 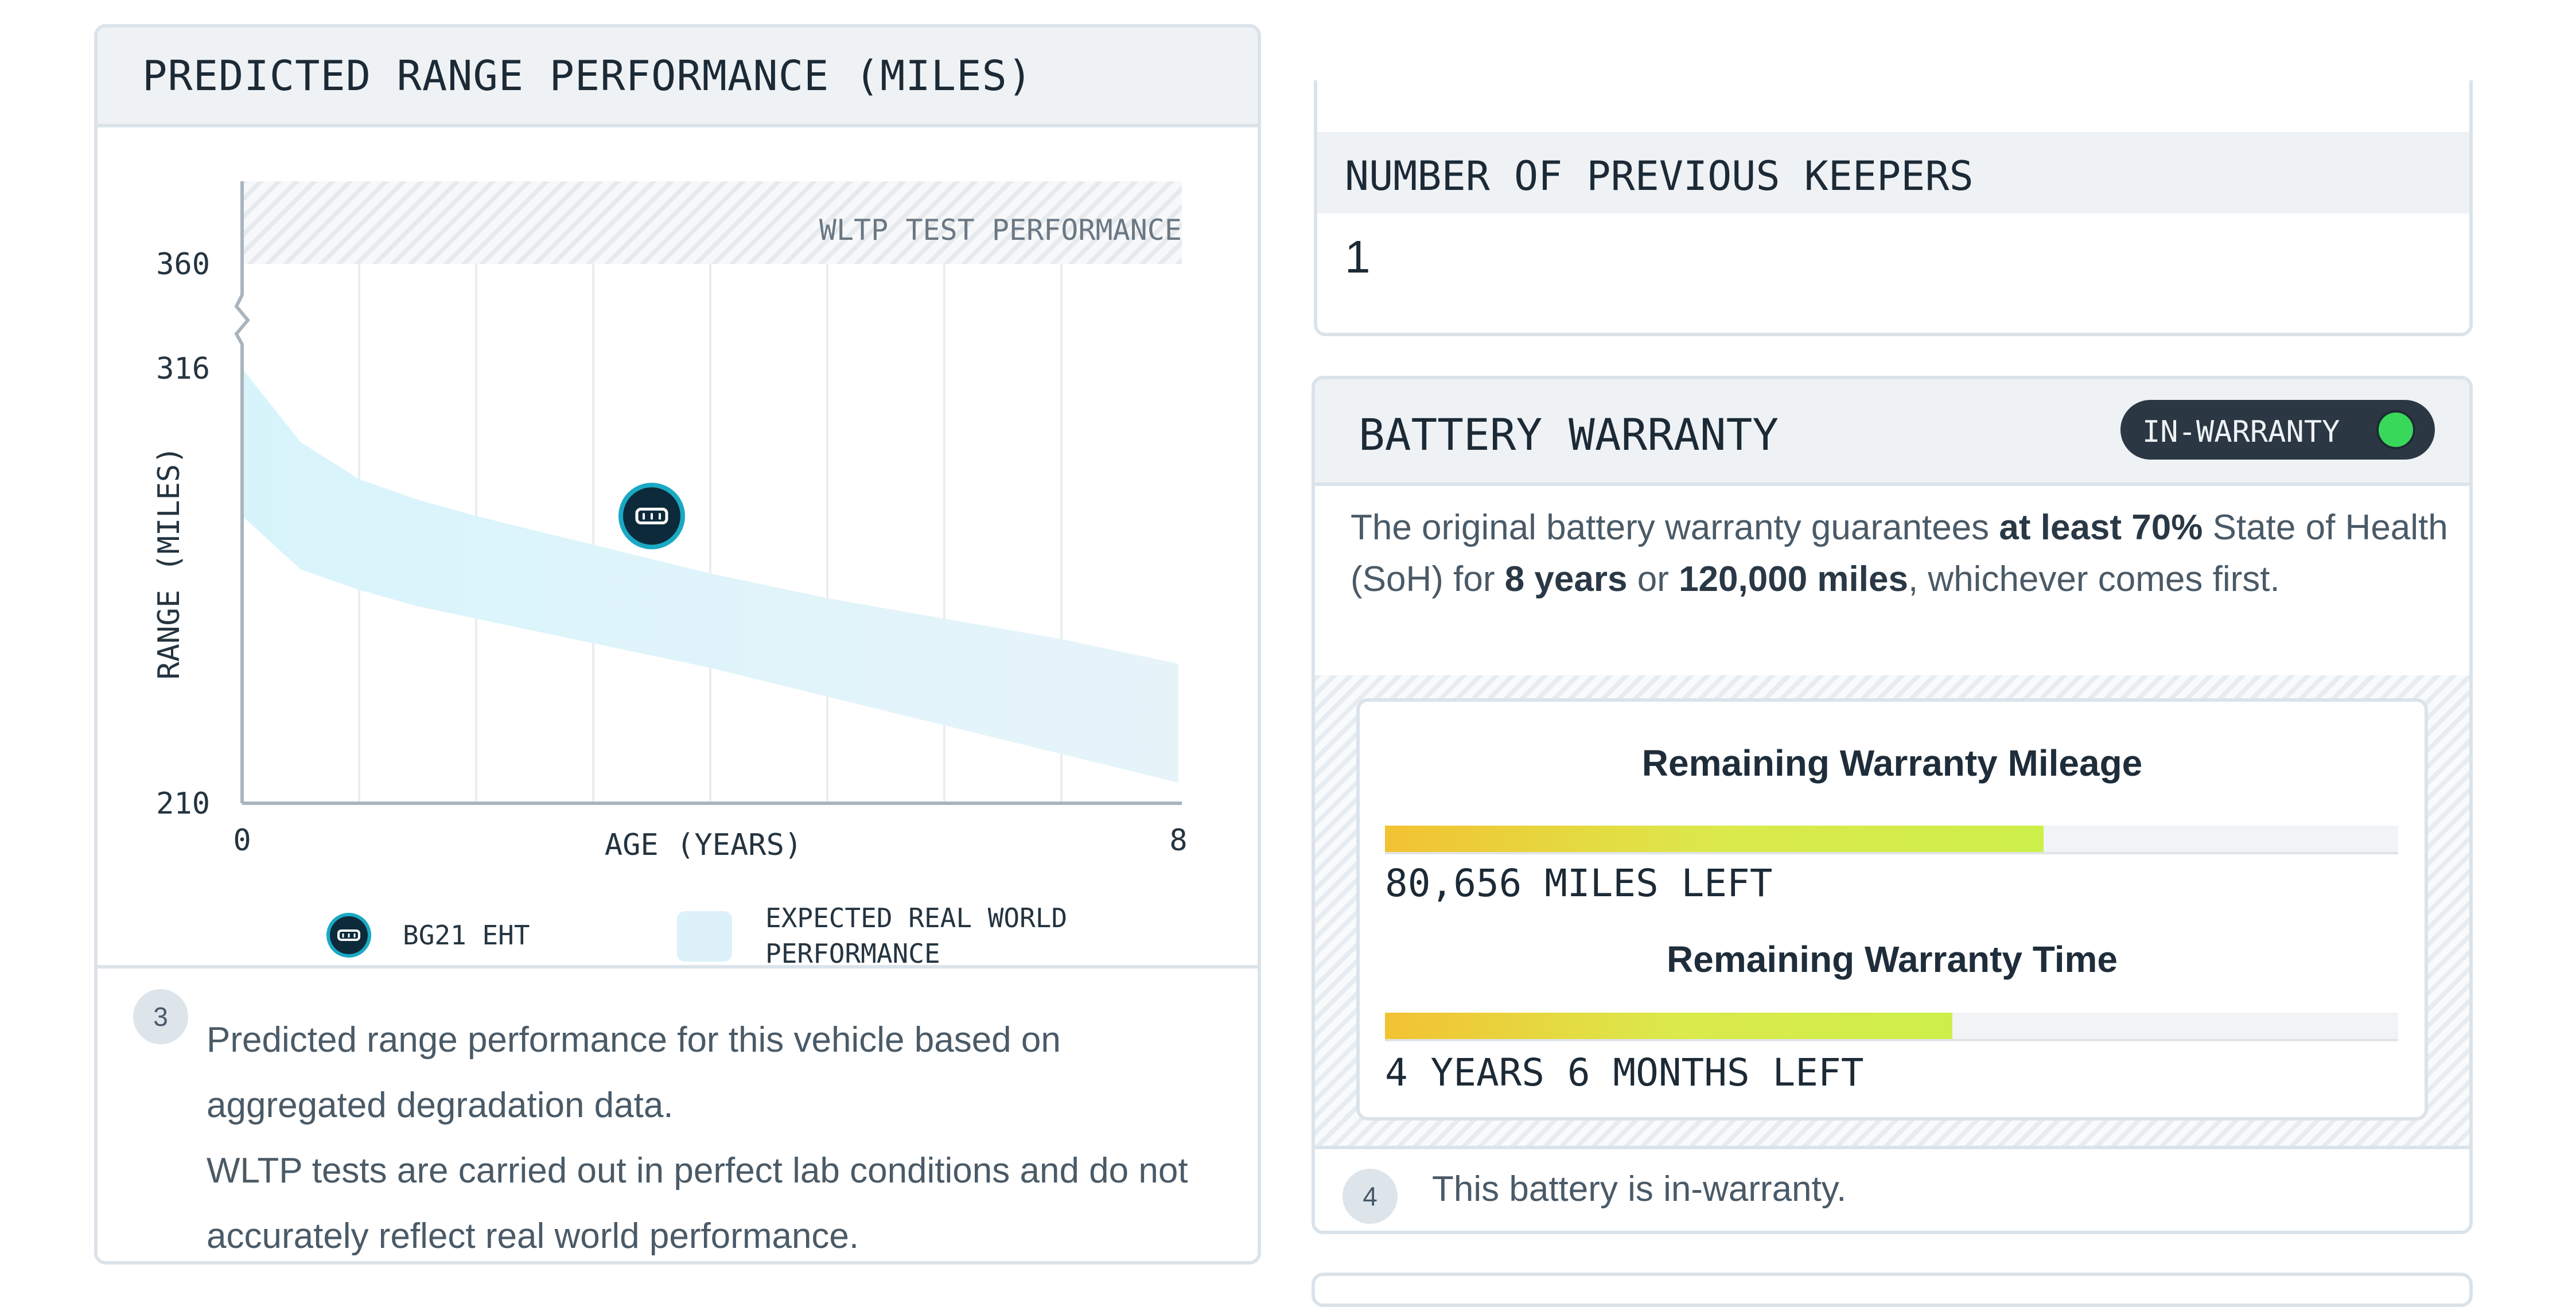 What do you see at coordinates (704, 936) in the screenshot?
I see `legend-band-swatch` at bounding box center [704, 936].